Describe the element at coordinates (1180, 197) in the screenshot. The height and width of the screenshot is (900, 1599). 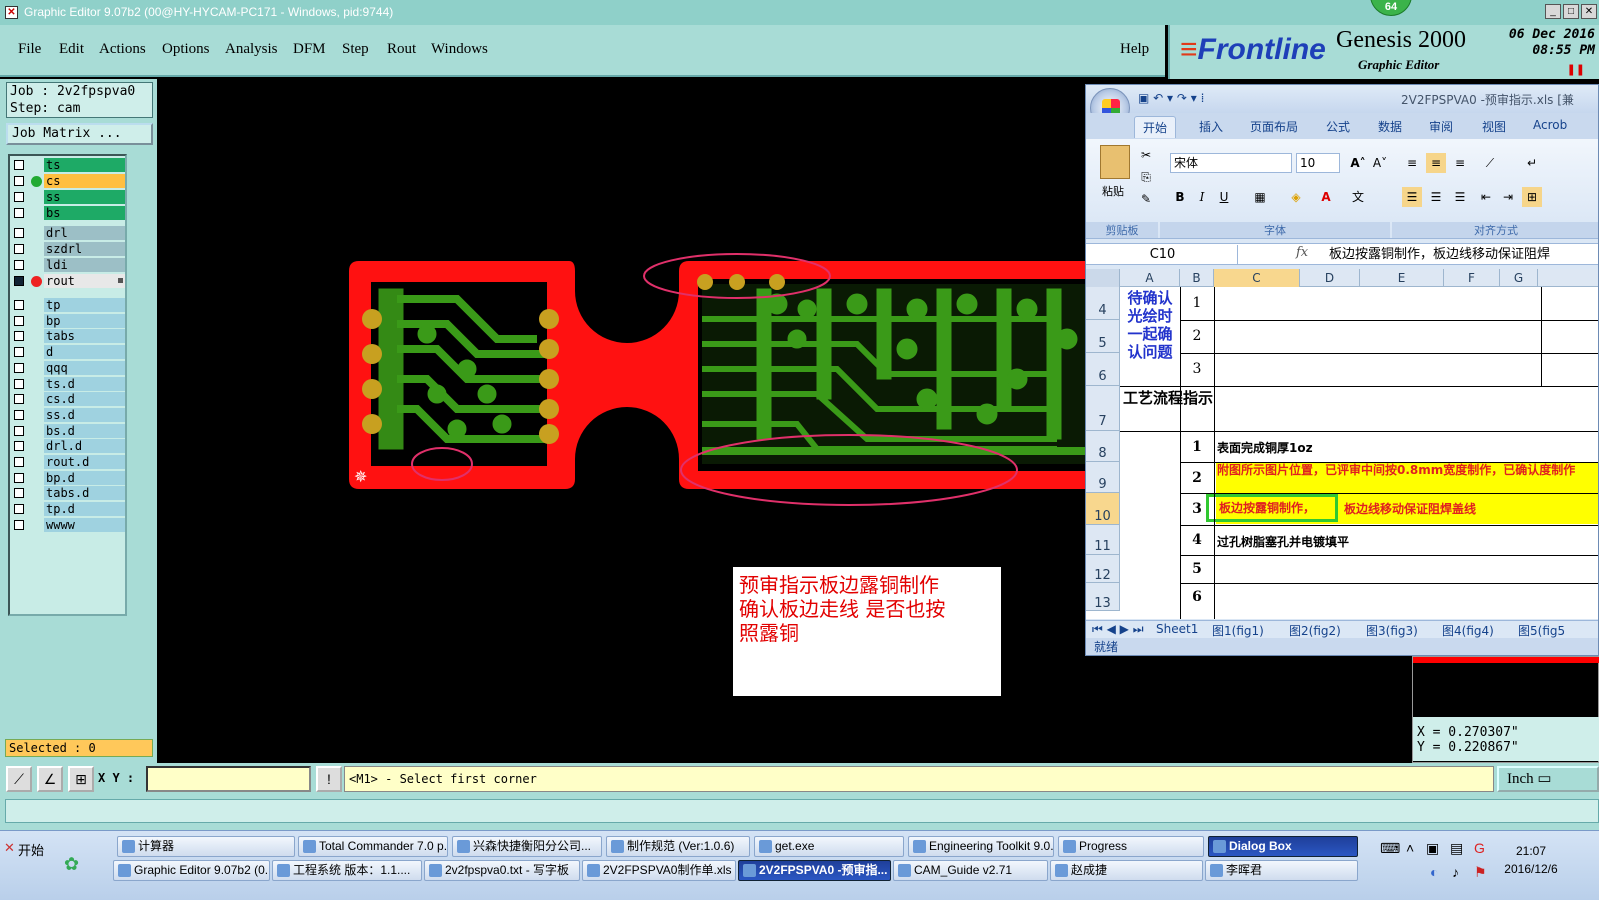
I see `bold-button: B` at that location.